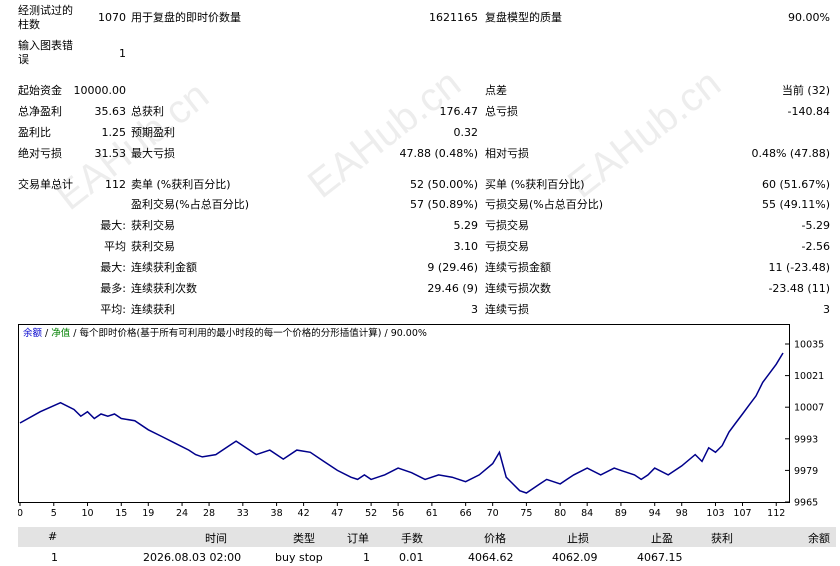 The height and width of the screenshot is (566, 840). I want to click on initial-deposit-value: 10000.00, so click(100, 90).